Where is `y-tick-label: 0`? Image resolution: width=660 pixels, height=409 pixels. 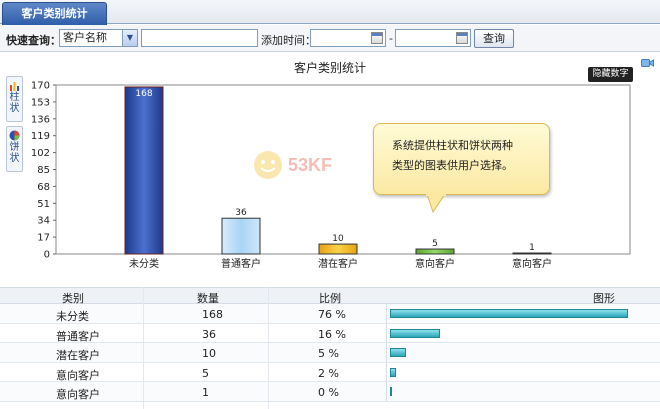 y-tick-label: 0 is located at coordinates (47, 255).